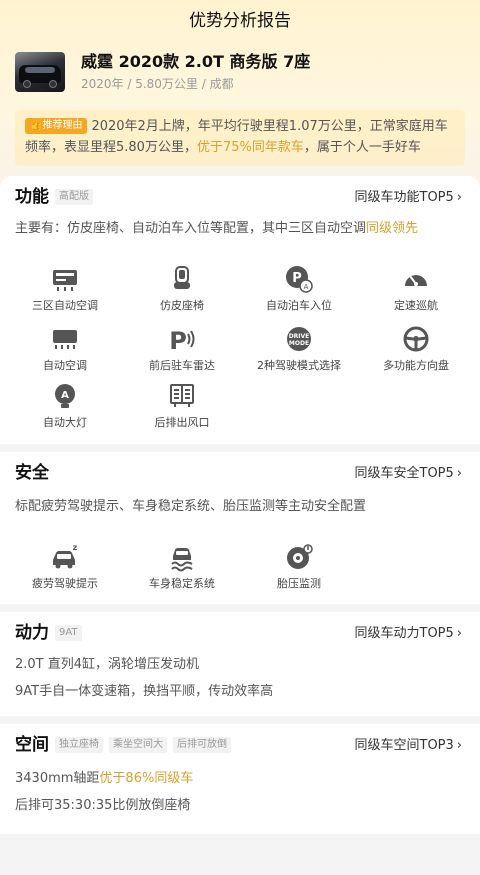  Describe the element at coordinates (299, 279) in the screenshot. I see `auto-parking-icon: PA` at that location.